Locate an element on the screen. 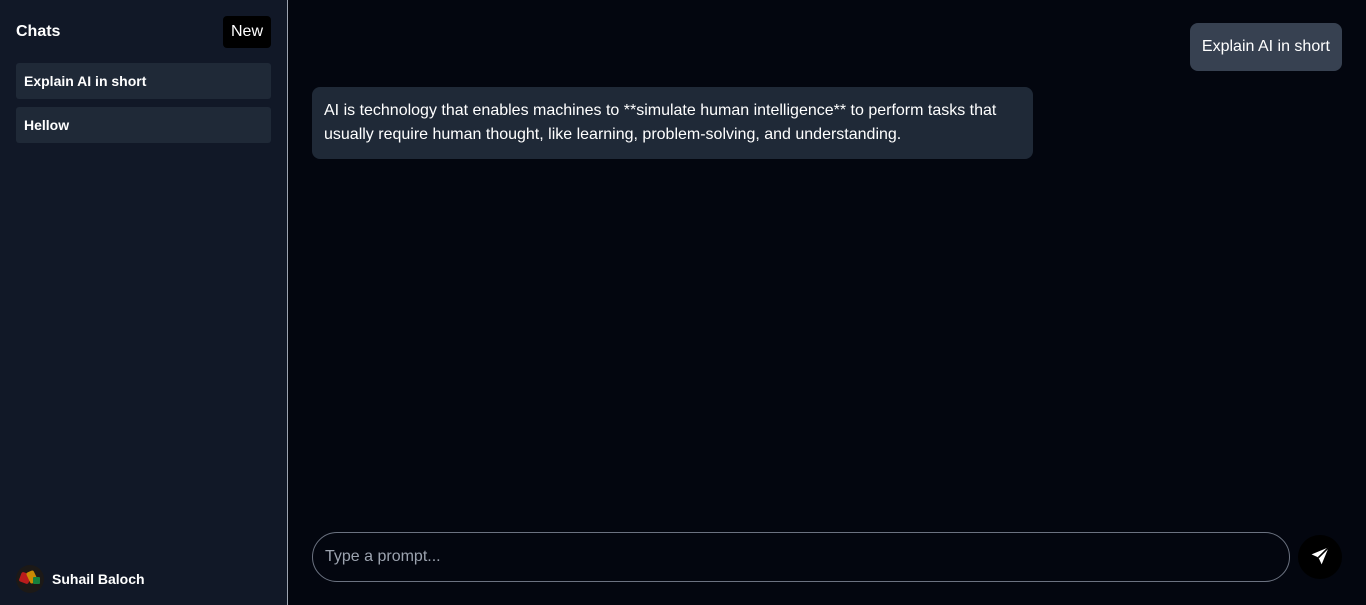  sidebar-header: Chats New is located at coordinates (143, 31).